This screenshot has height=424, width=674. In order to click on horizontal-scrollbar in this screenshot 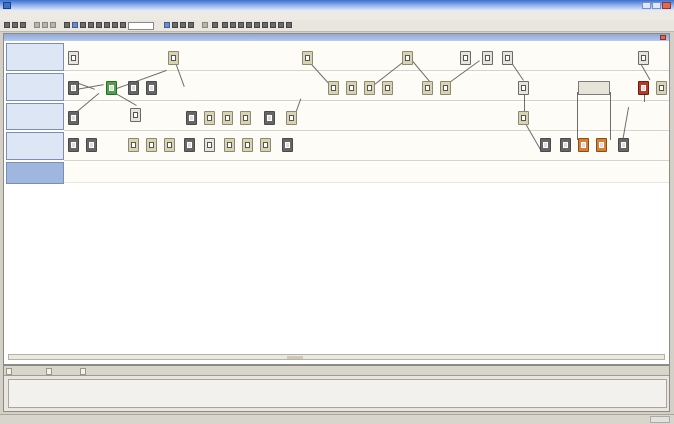, I will do `click(336, 357)`.